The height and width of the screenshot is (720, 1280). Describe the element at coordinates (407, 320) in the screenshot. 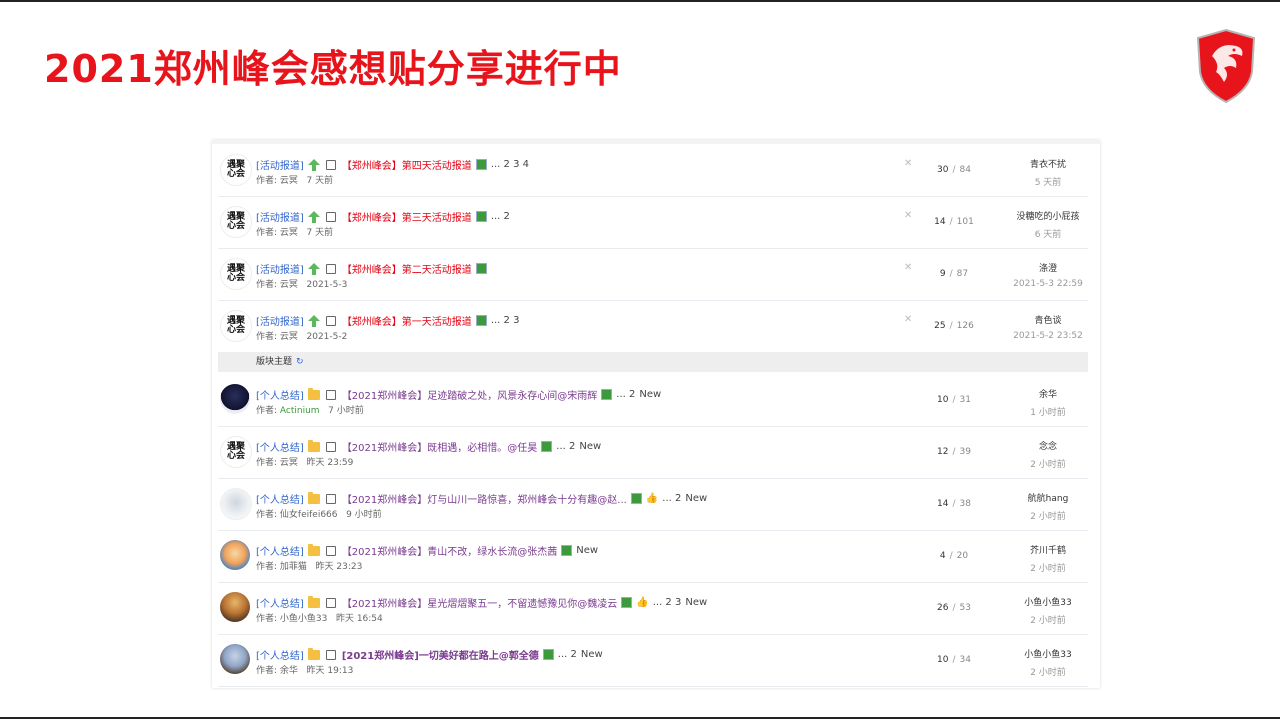

I see `thread-title: 【郑州峰会】第一天活动报道` at that location.